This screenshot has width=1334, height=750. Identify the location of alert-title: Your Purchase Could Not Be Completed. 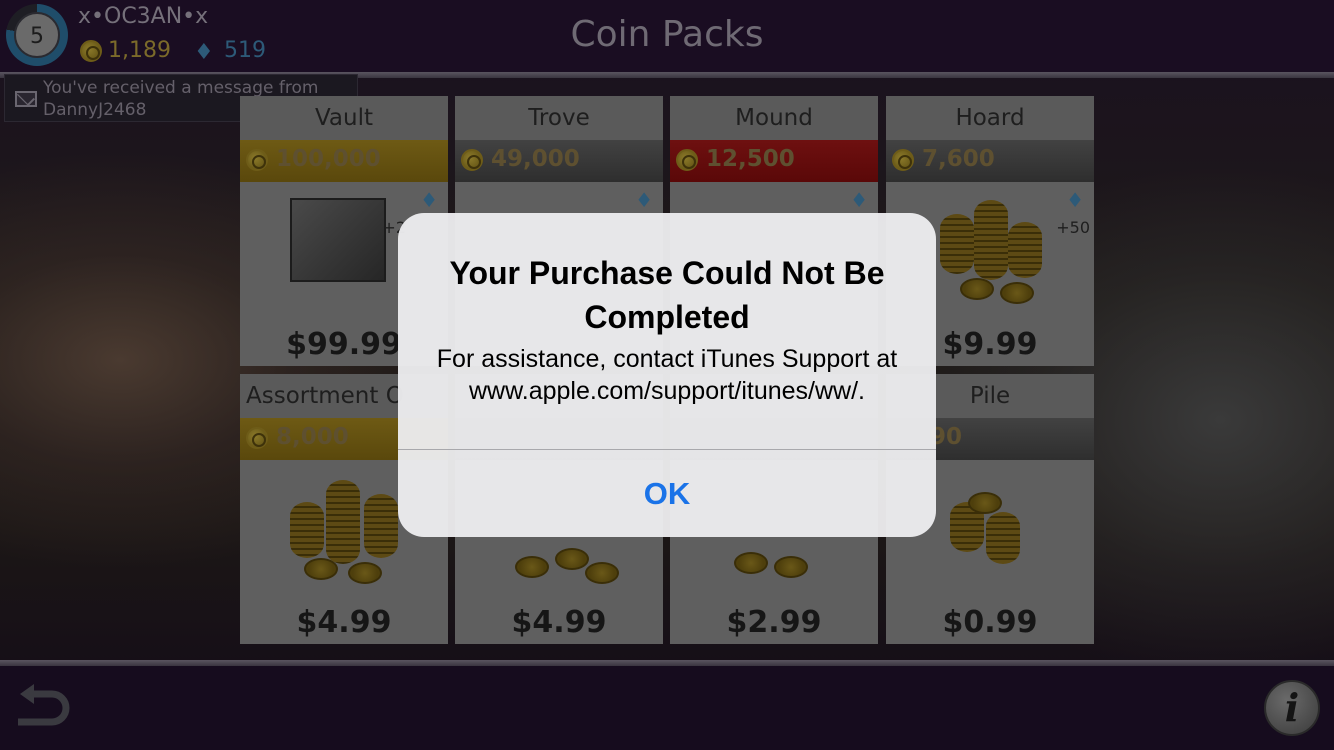
(667, 295).